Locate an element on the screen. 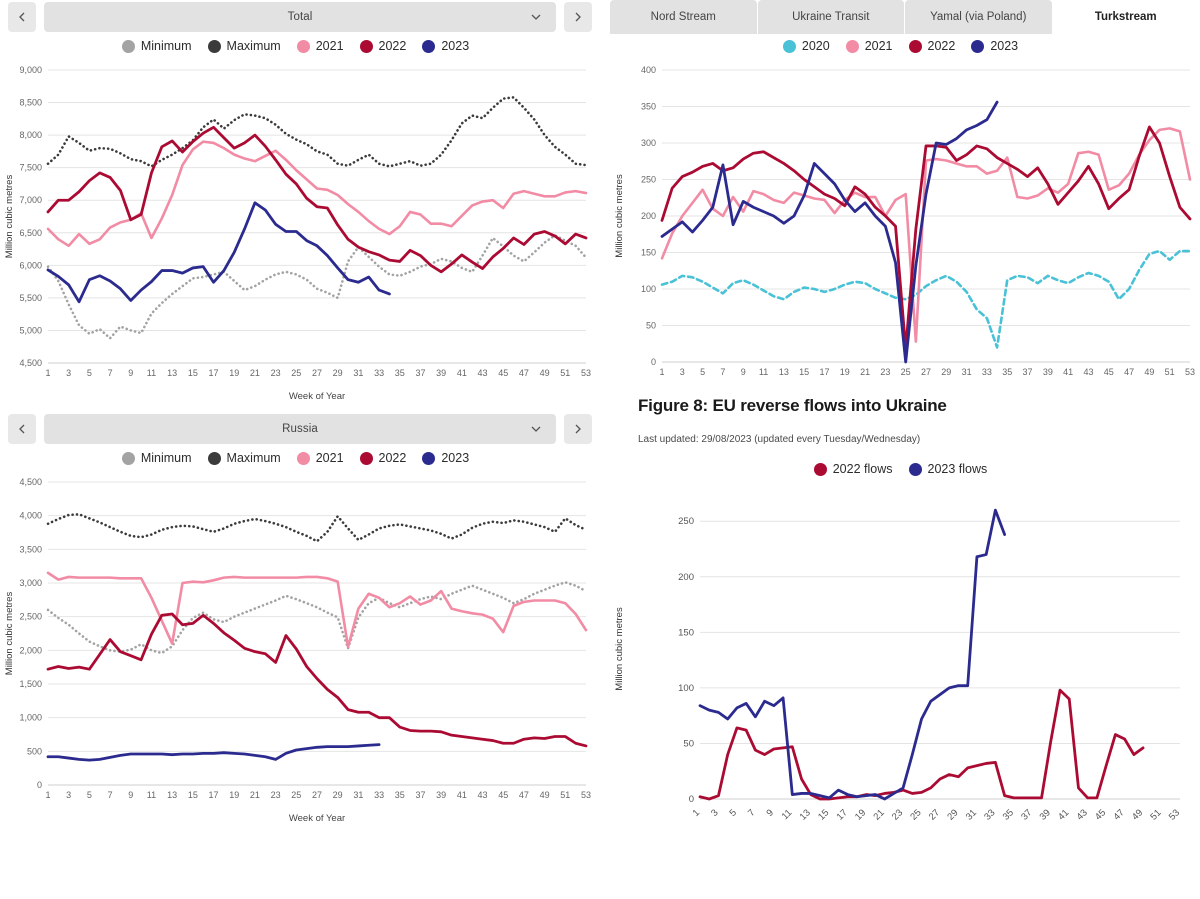 The width and height of the screenshot is (1200, 899). y-tick-label: 8,500 is located at coordinates (30, 103).